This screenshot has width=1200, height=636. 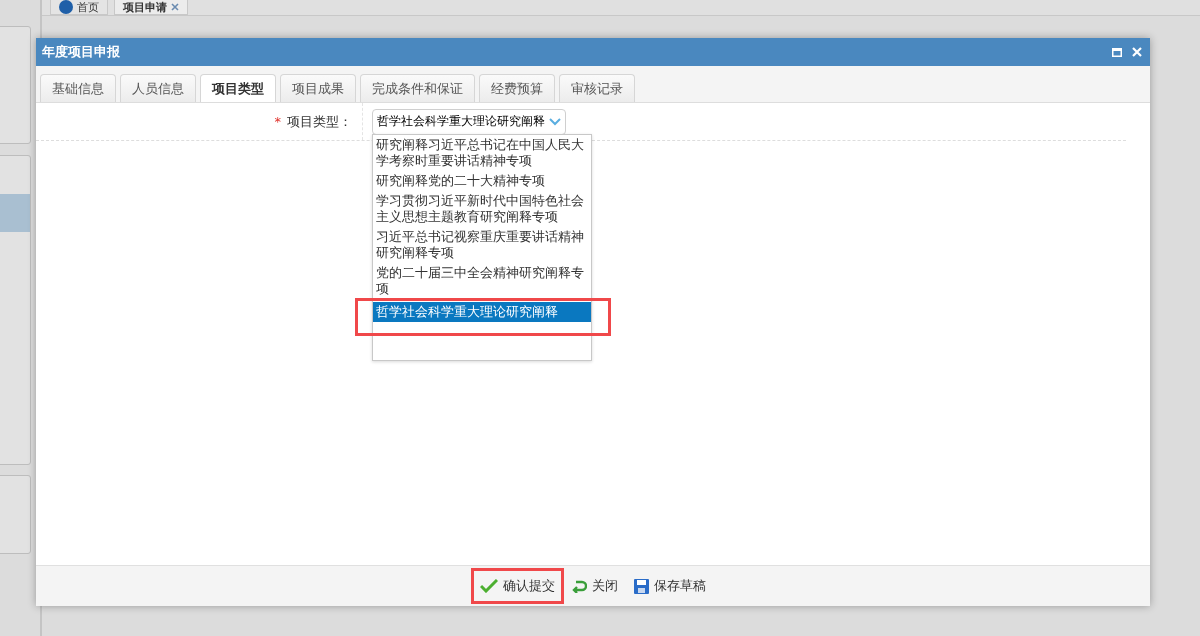 I want to click on window-title: 年度项目申报, so click(x=81, y=52).